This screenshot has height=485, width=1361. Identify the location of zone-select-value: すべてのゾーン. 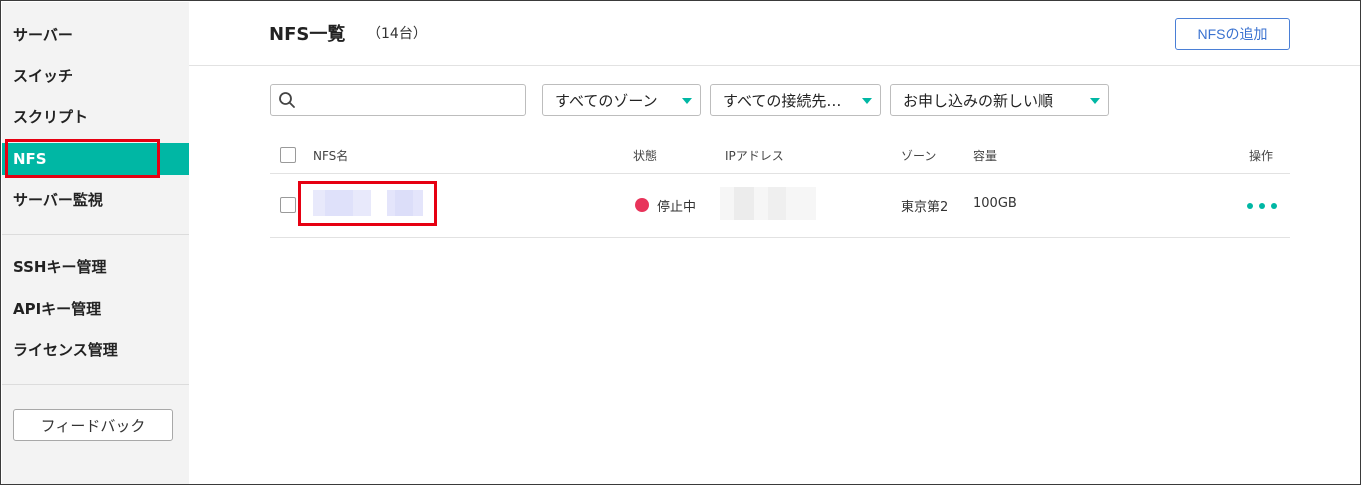
(606, 100).